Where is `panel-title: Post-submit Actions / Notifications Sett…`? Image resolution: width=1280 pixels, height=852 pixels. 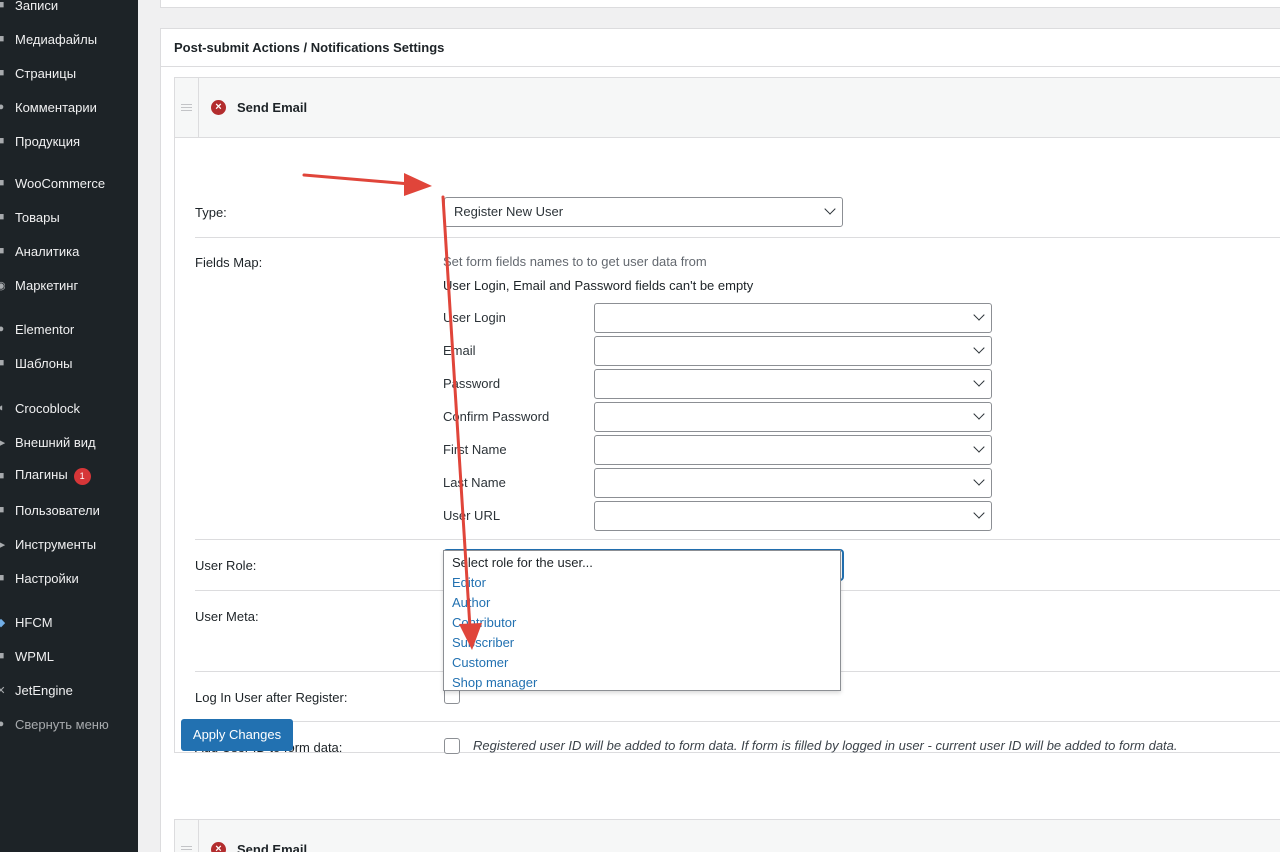 panel-title: Post-submit Actions / Notifications Sett… is located at coordinates (309, 47).